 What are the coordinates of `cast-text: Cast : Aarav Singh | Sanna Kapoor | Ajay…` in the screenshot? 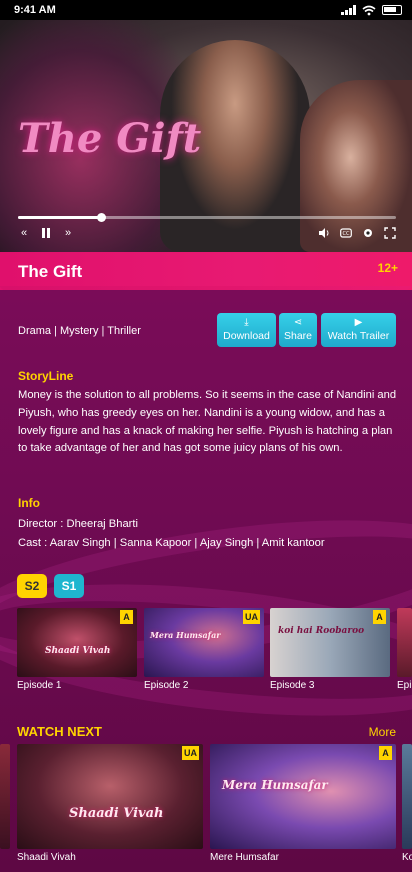 It's located at (171, 543).